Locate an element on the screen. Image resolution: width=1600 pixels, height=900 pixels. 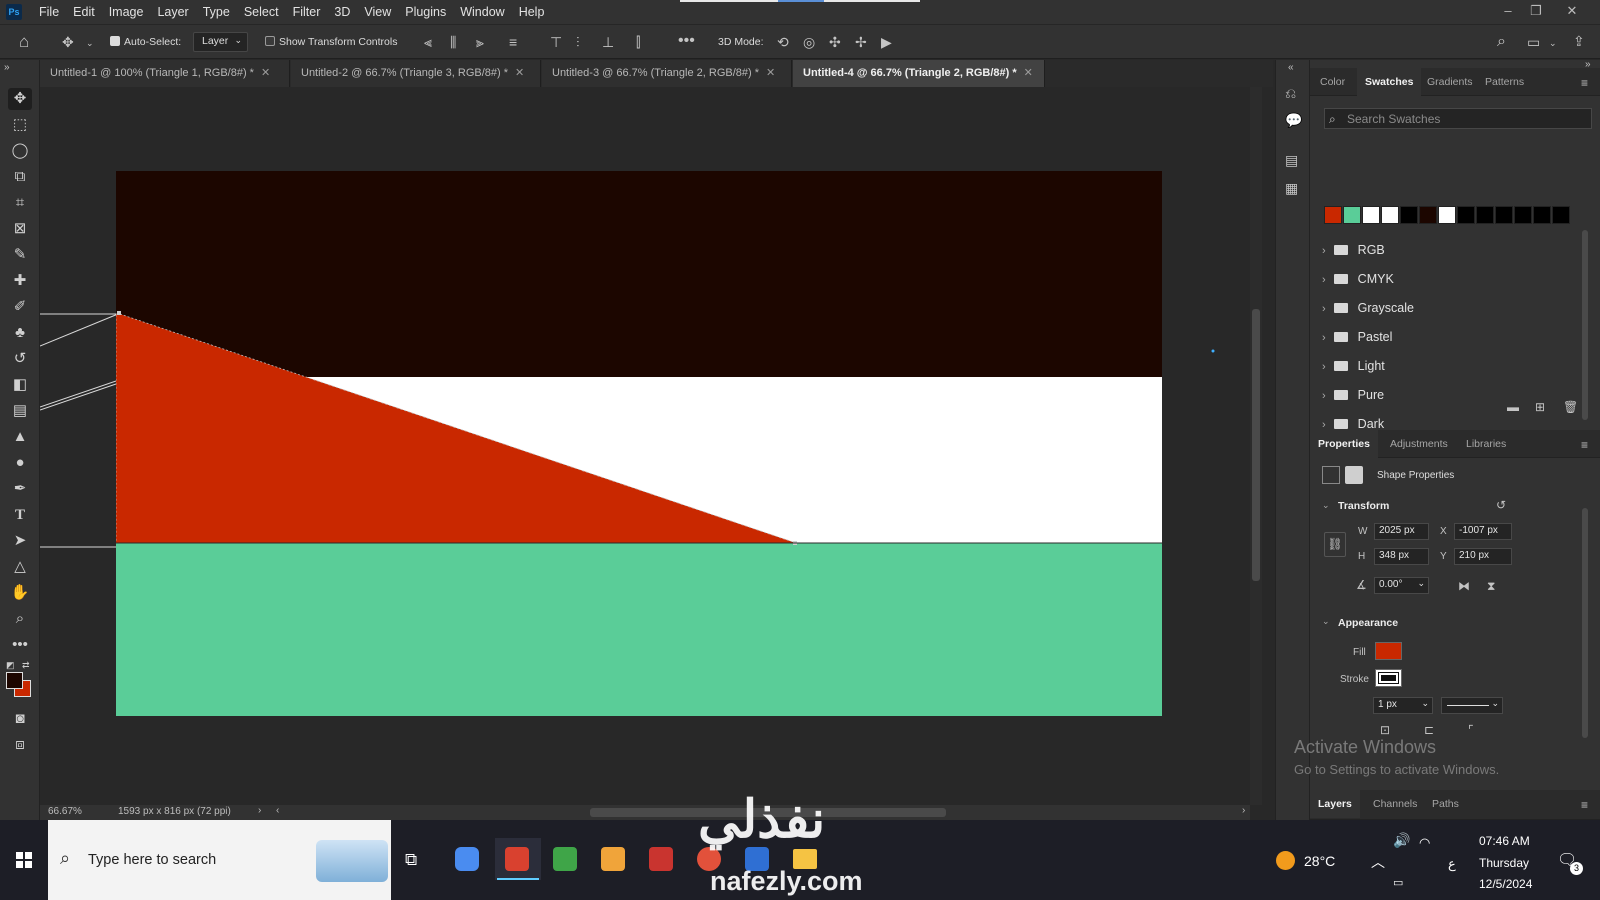
3d-pan-icon: ✣ is located at coordinates (835, 42).